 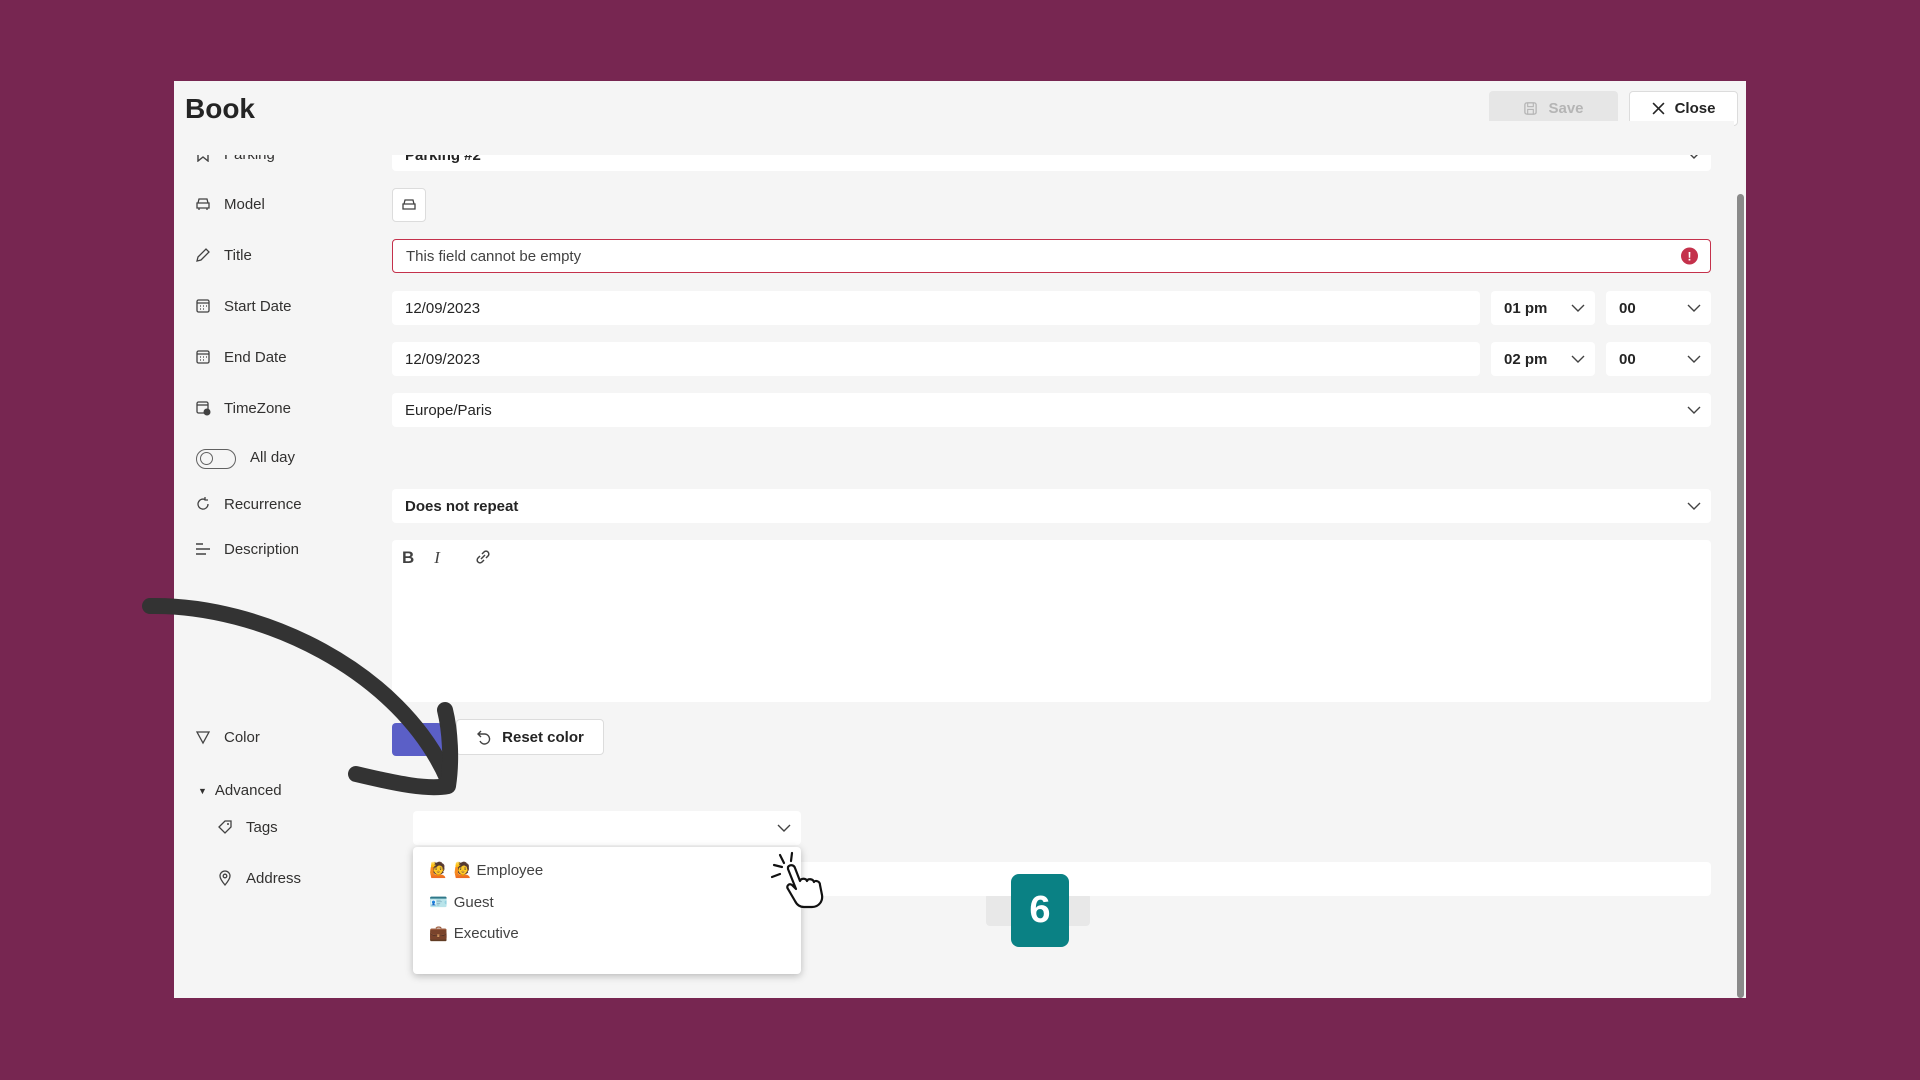 I want to click on end-hour-select: 02 pm, so click(x=1543, y=359).